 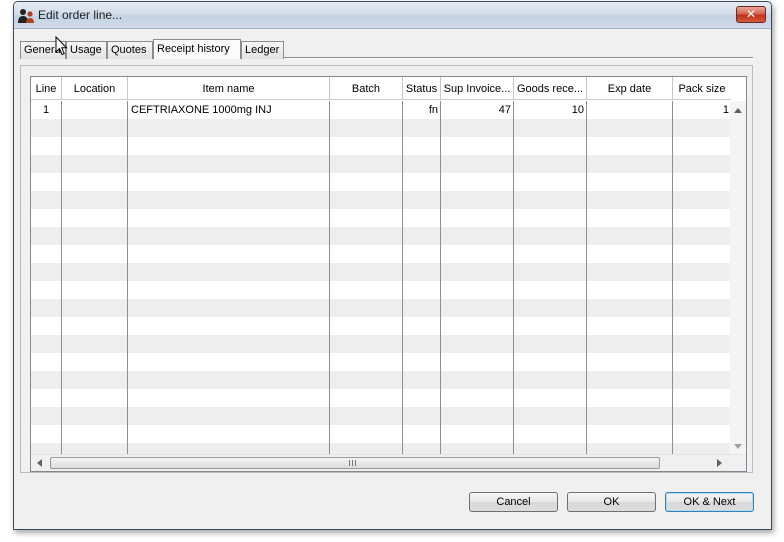 I want to click on scroll-left-icon, so click(x=39, y=463).